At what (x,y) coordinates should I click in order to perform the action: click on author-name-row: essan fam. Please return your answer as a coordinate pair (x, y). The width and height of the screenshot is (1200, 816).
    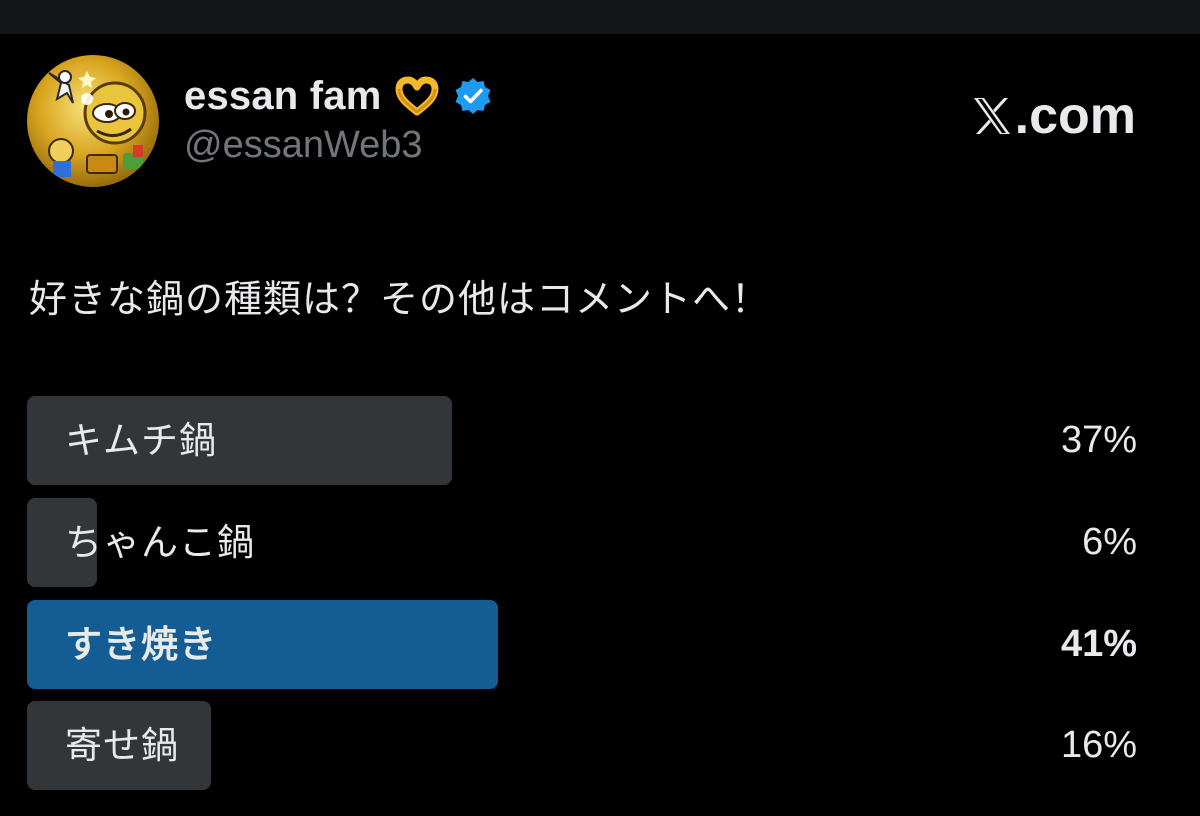
    Looking at the image, I should click on (338, 96).